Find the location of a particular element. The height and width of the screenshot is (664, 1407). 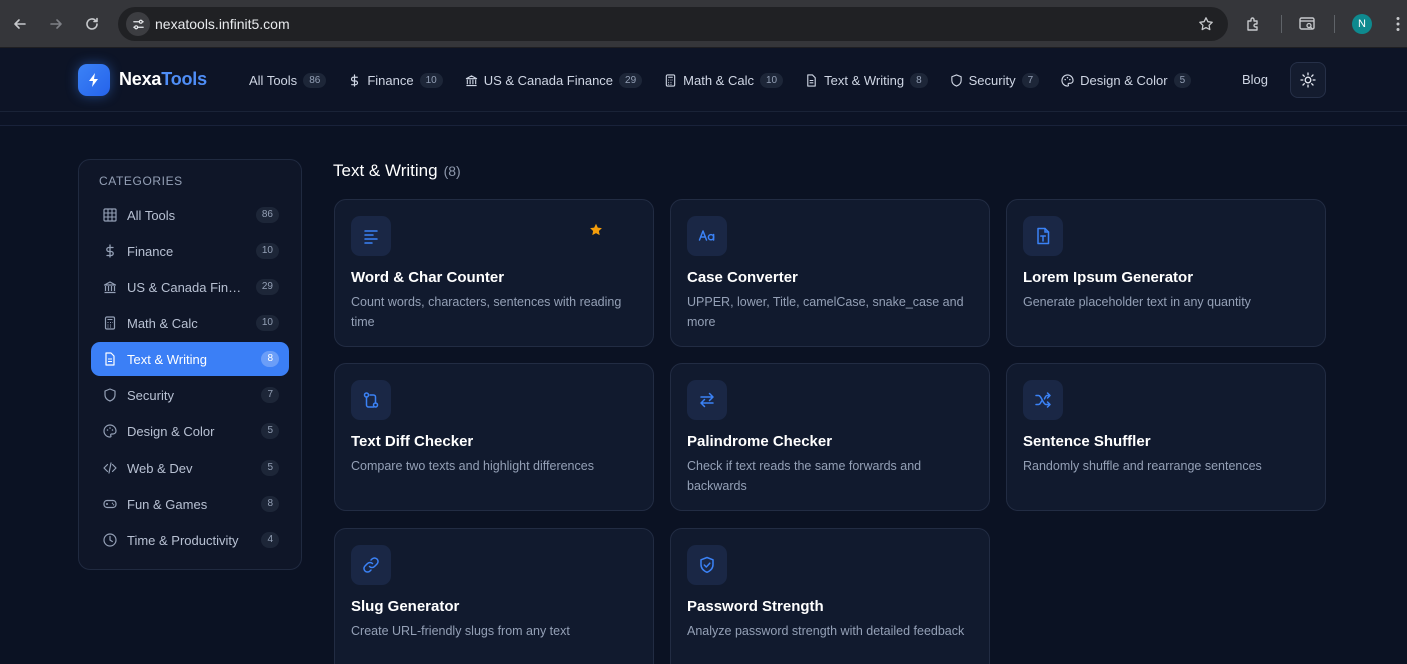

top-nav-text-writing: Text & Writing 8 is located at coordinates (866, 80).